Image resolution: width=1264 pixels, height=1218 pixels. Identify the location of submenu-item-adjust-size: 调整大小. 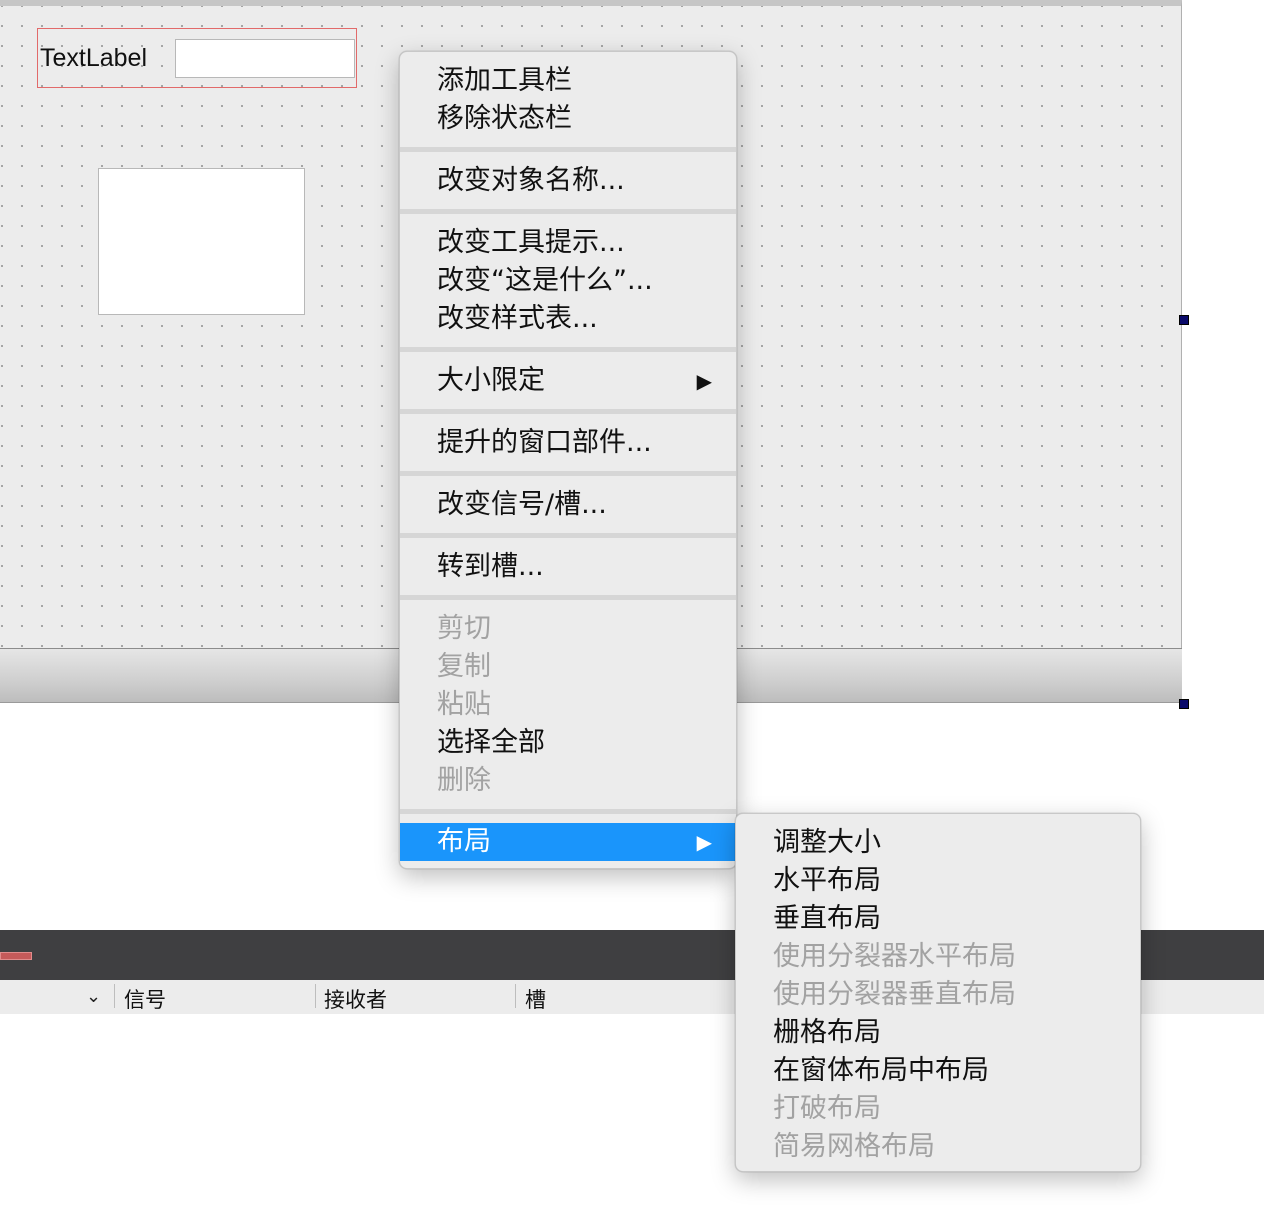
(938, 843).